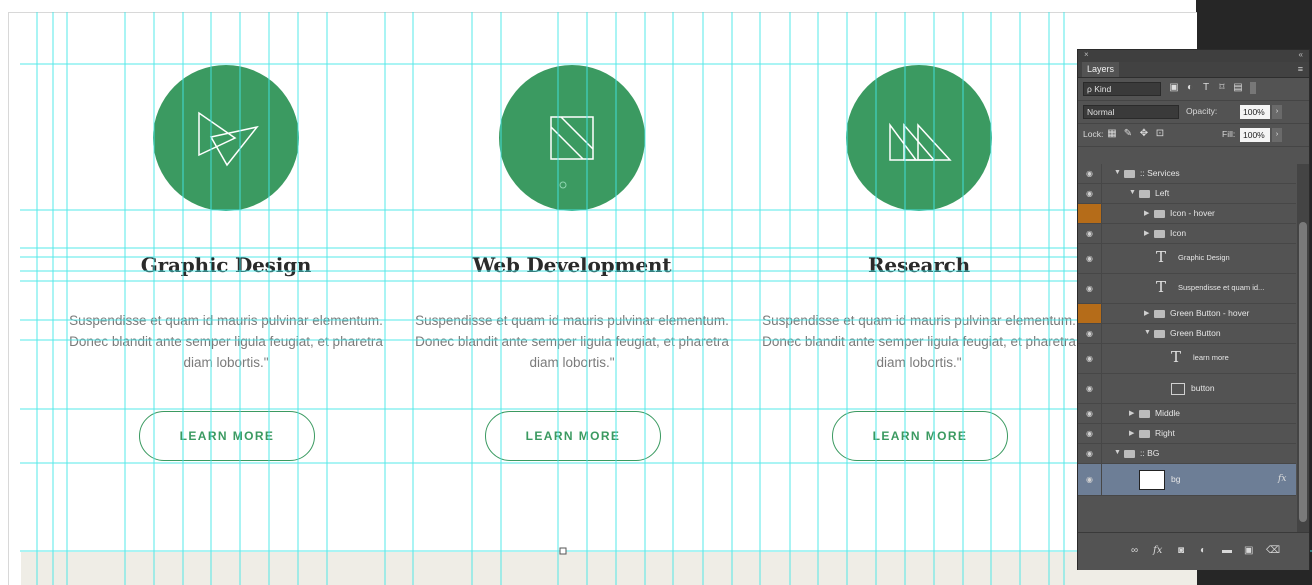 This screenshot has height=585, width=1312. I want to click on filter-type-icon: T, so click(1206, 88).